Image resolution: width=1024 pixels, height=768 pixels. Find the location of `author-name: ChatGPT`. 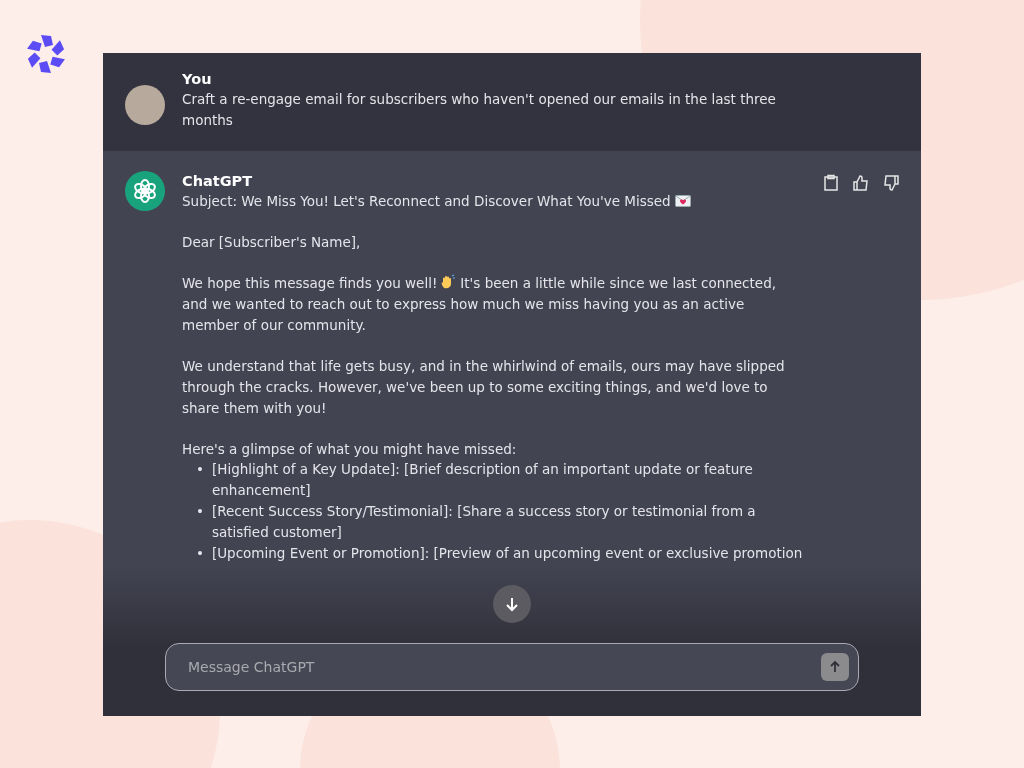

author-name: ChatGPT is located at coordinates (217, 181).